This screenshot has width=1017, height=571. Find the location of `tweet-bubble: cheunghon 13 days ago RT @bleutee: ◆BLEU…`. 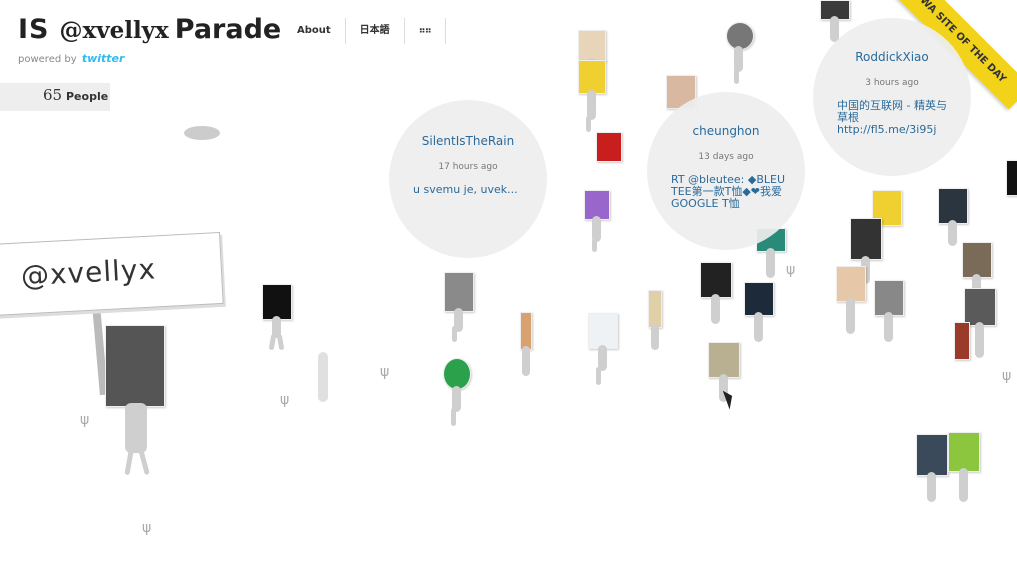

tweet-bubble: cheunghon 13 days ago RT @bleutee: ◆BLEU… is located at coordinates (726, 171).